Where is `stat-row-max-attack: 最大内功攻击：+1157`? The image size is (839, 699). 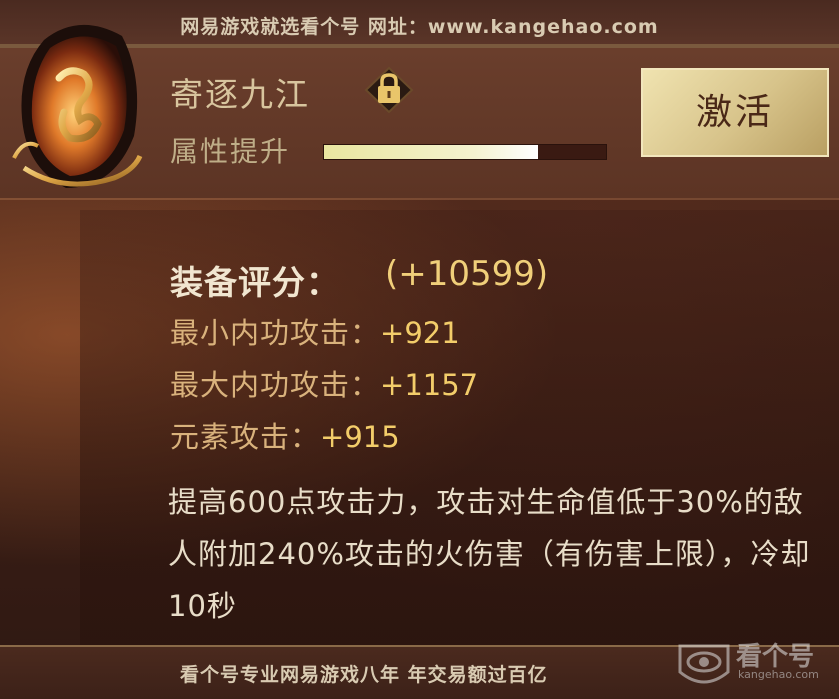 stat-row-max-attack: 最大内功攻击：+1157 is located at coordinates (324, 383).